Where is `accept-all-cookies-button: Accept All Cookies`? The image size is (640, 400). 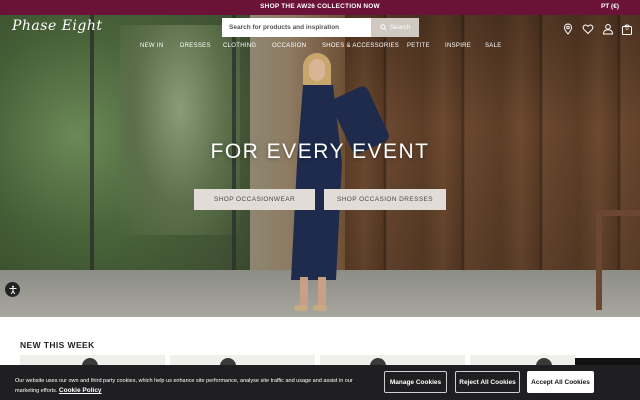
accept-all-cookies-button: Accept All Cookies is located at coordinates (560, 382).